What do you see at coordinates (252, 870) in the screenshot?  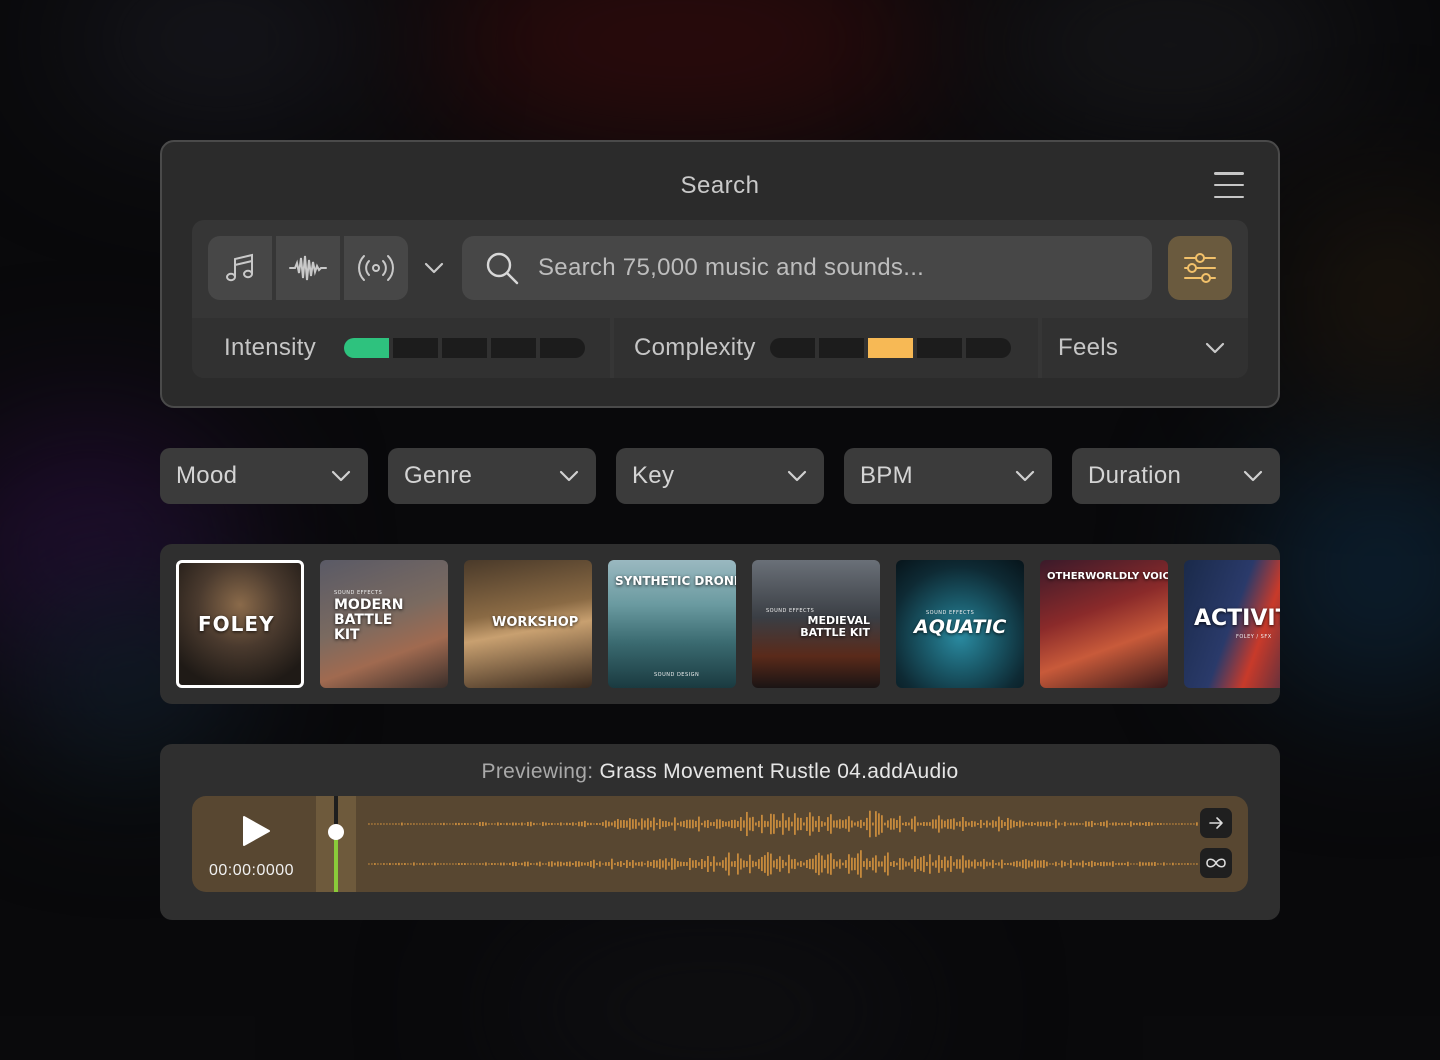 I see `timecode: 00:00:0000` at bounding box center [252, 870].